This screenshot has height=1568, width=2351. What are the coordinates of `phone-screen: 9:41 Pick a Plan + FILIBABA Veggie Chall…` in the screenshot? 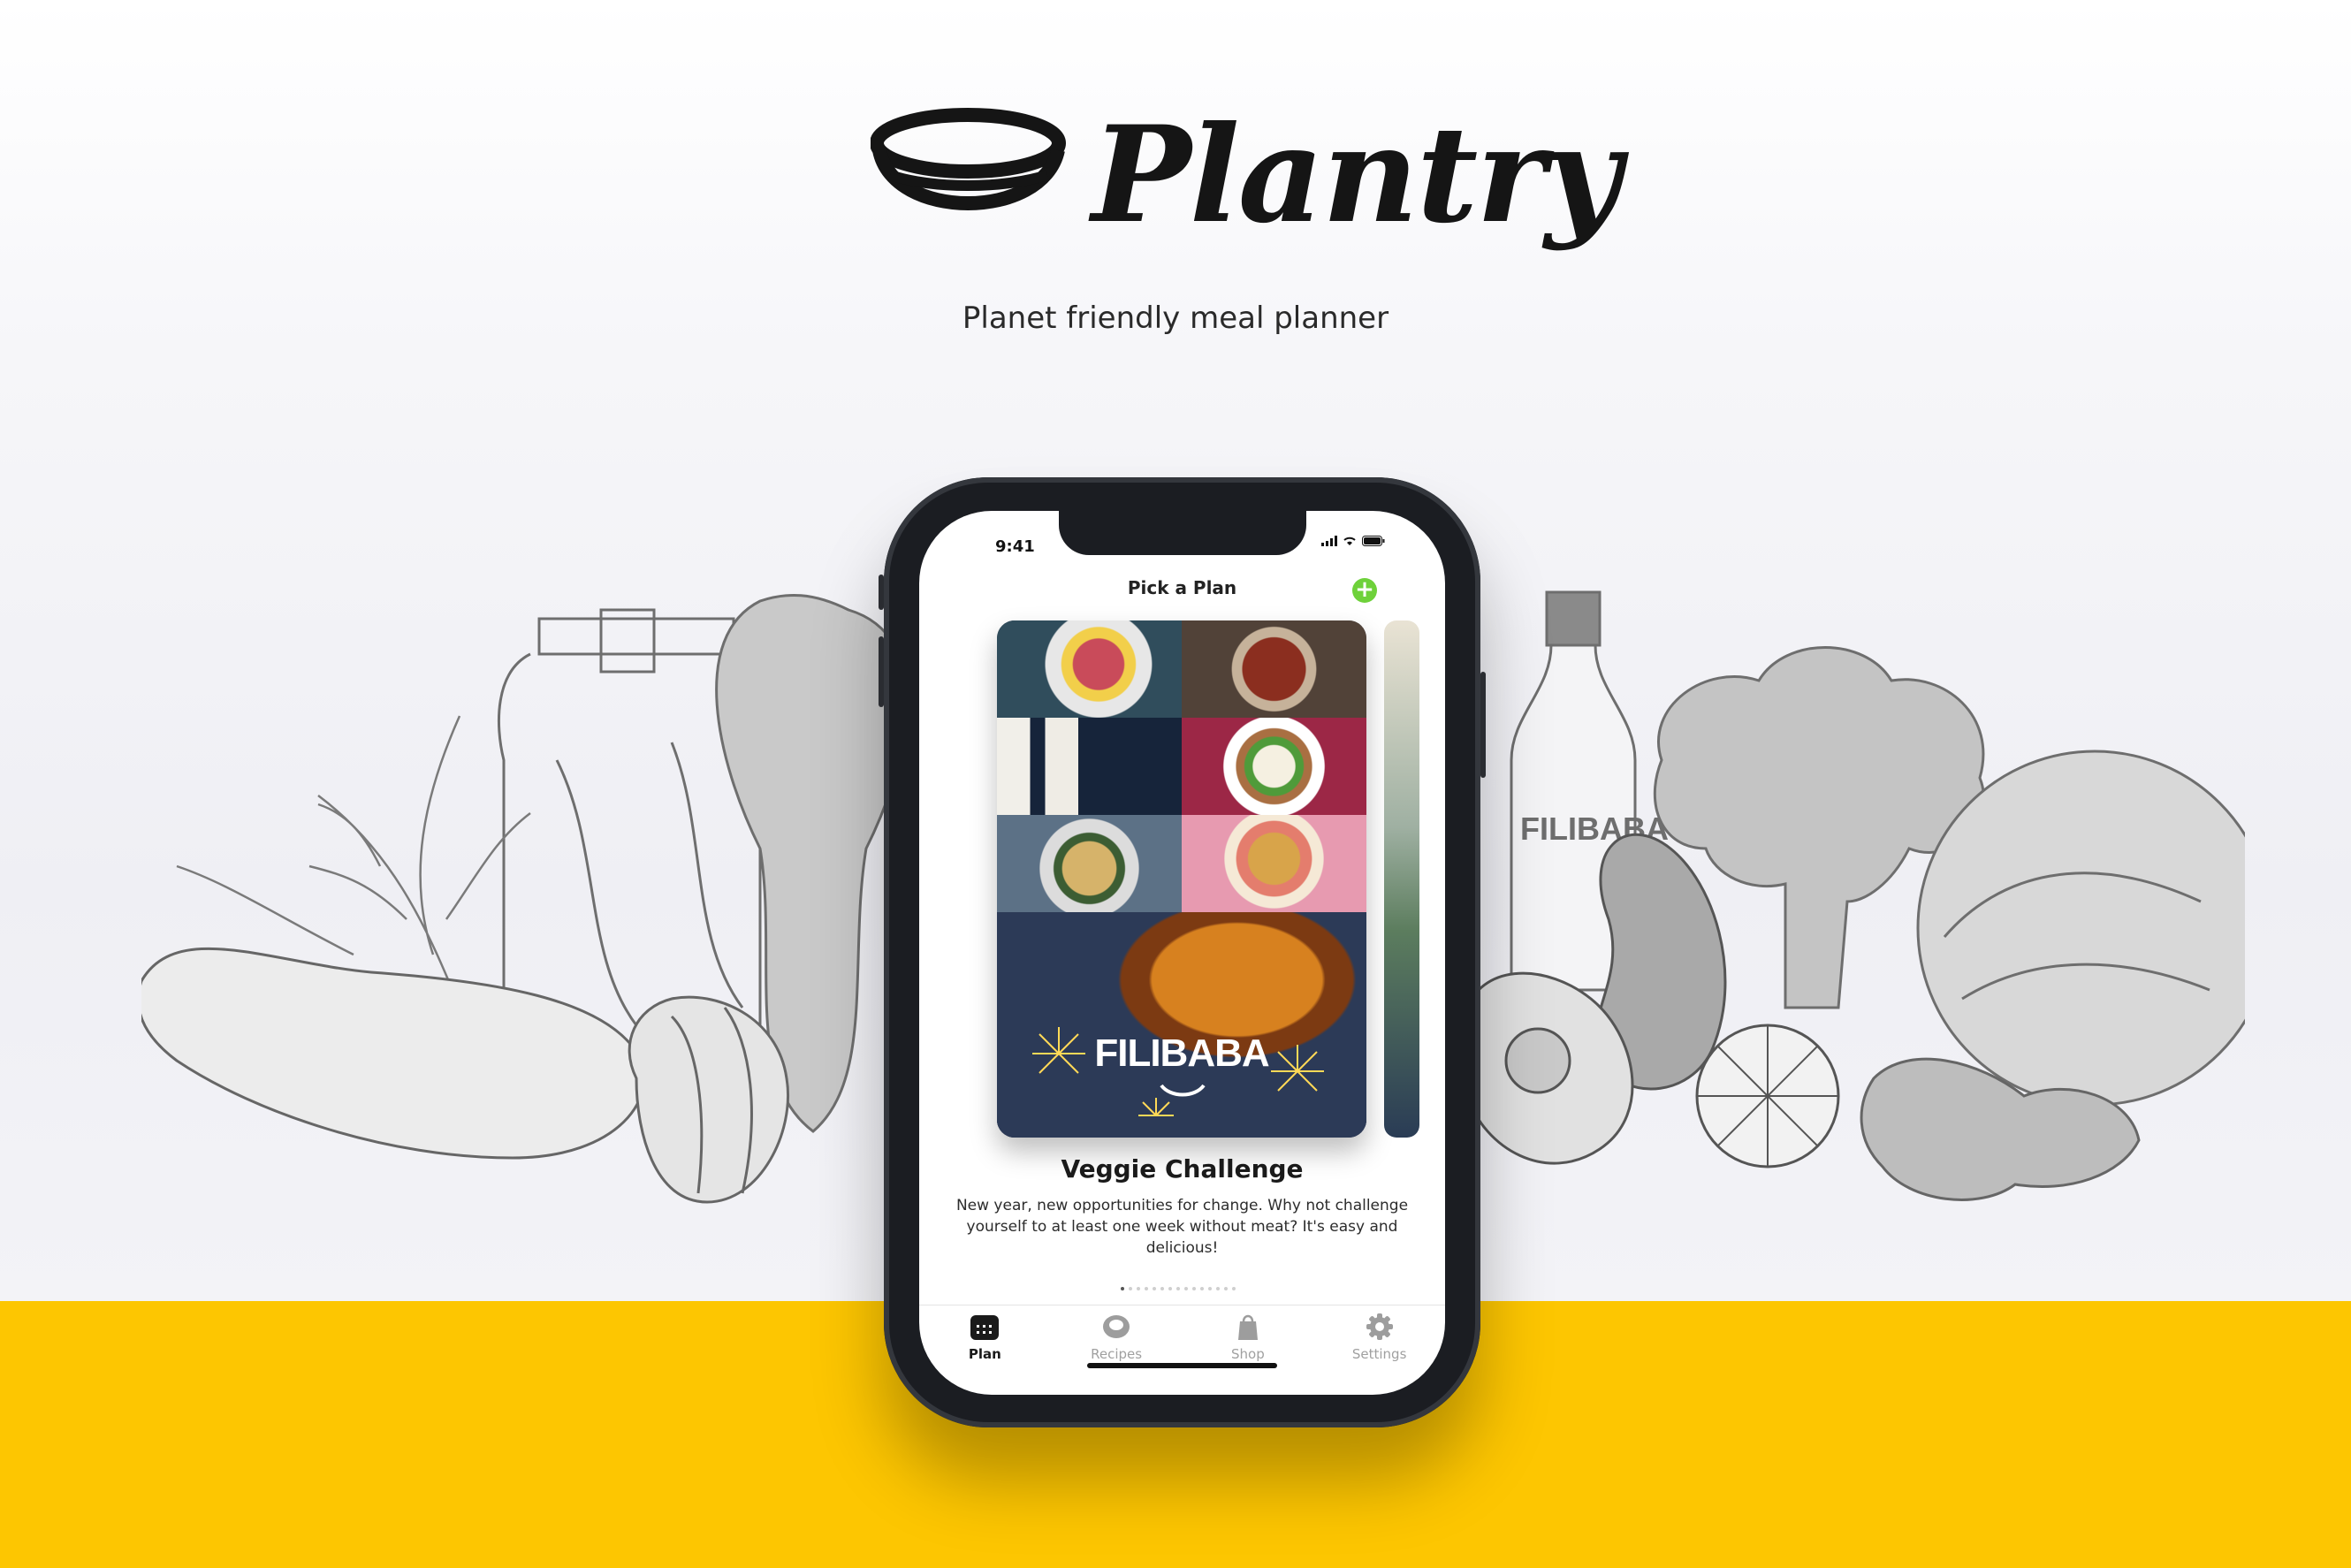 It's located at (1182, 953).